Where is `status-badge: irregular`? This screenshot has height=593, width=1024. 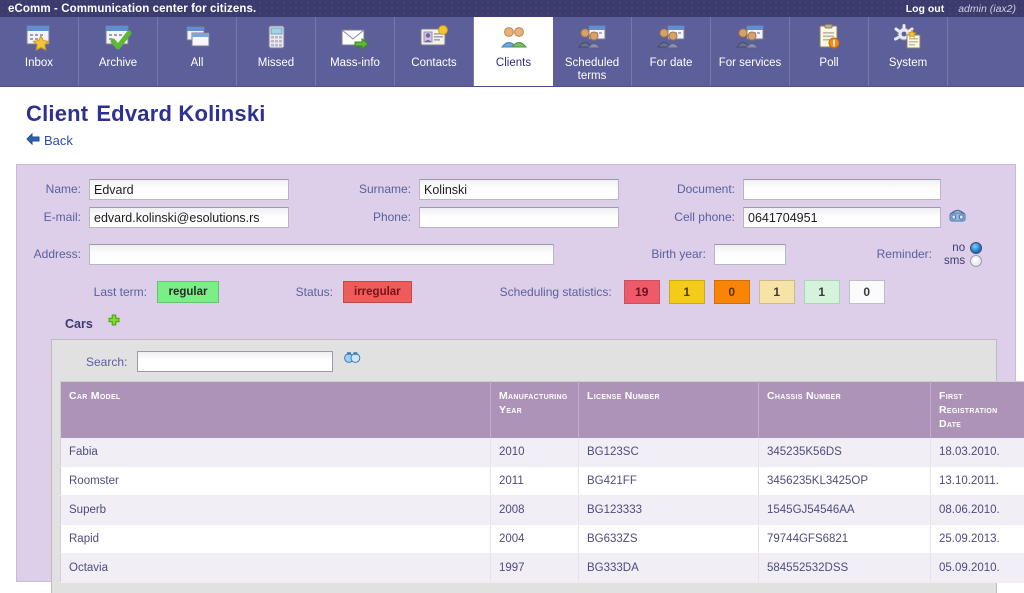 status-badge: irregular is located at coordinates (377, 292).